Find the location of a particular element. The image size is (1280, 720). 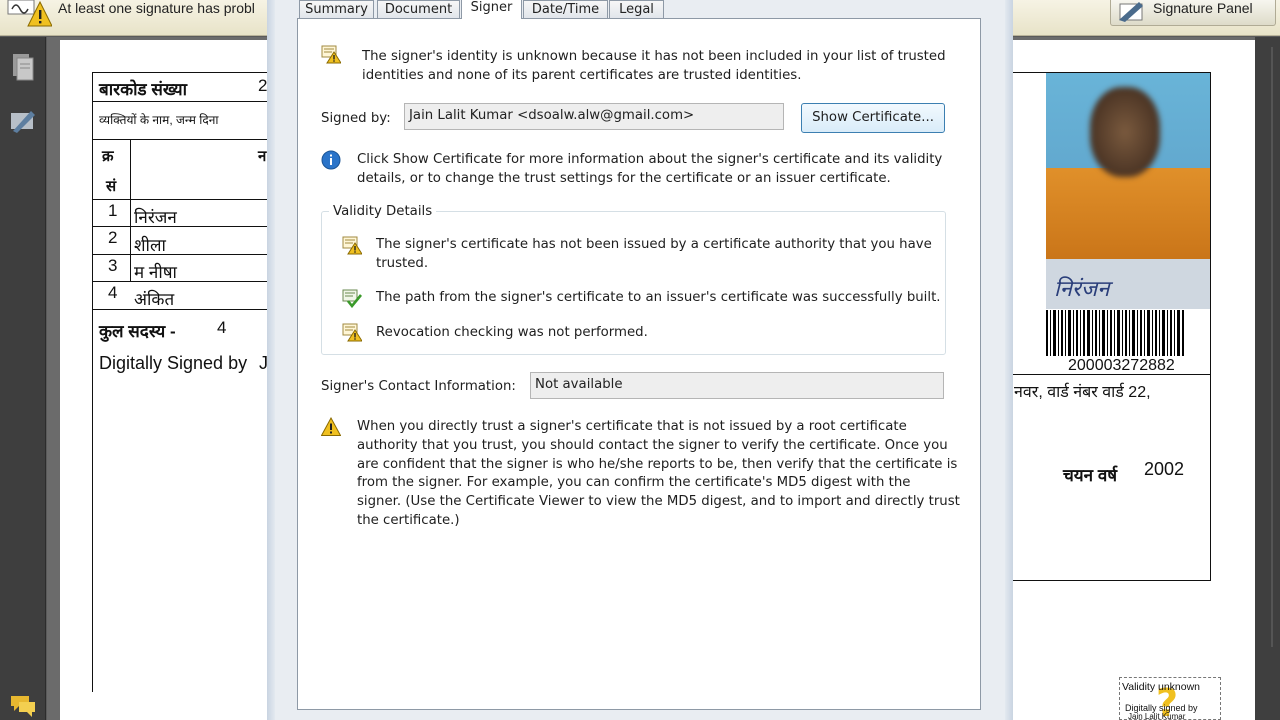

tab-legal: Legal is located at coordinates (636, 9).